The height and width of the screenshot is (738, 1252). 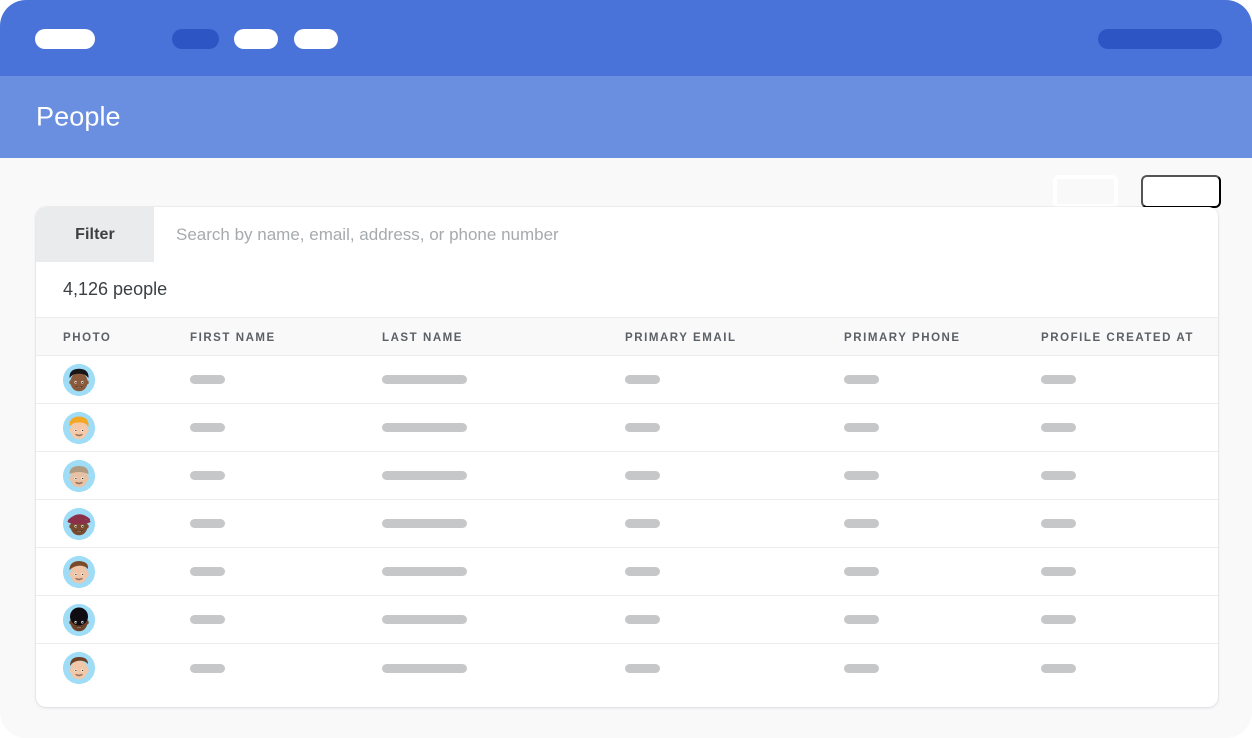 What do you see at coordinates (65, 39) in the screenshot?
I see `app-logo` at bounding box center [65, 39].